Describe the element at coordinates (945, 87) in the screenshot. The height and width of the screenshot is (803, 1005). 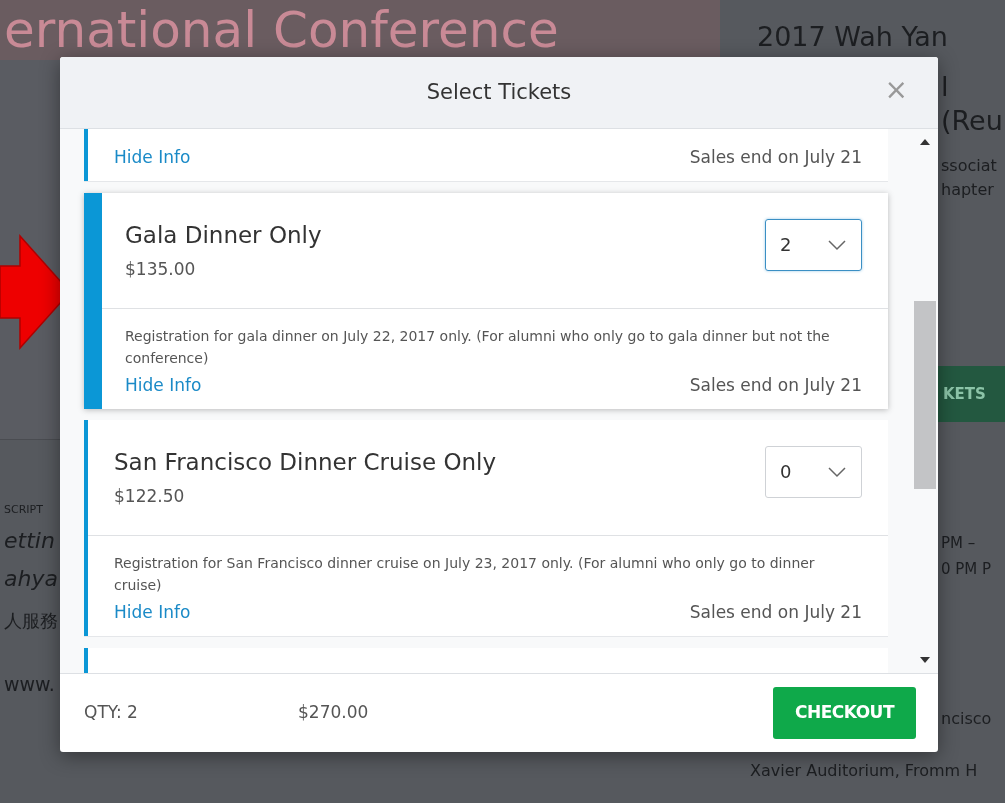
I see `event-title: l` at that location.